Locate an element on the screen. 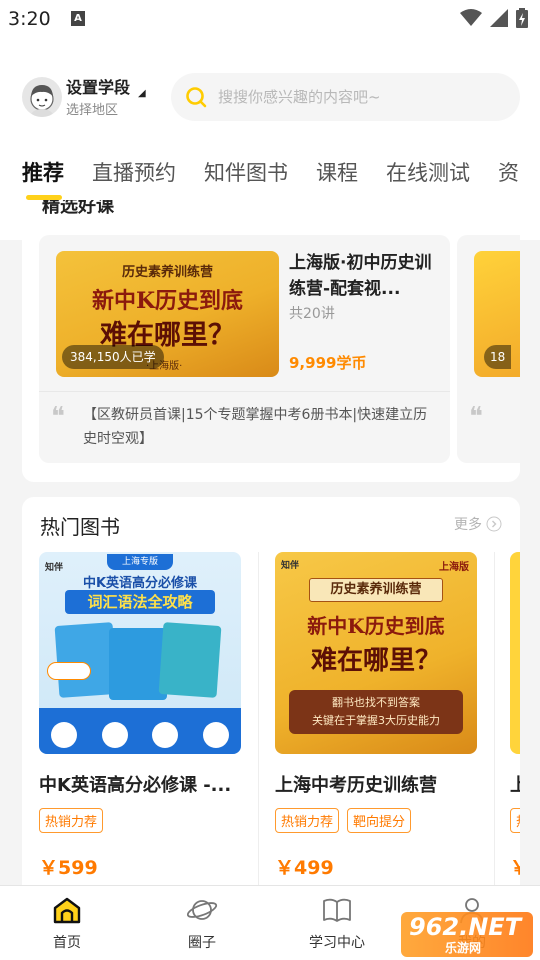  learners-badge-2: 18 is located at coordinates (498, 357).